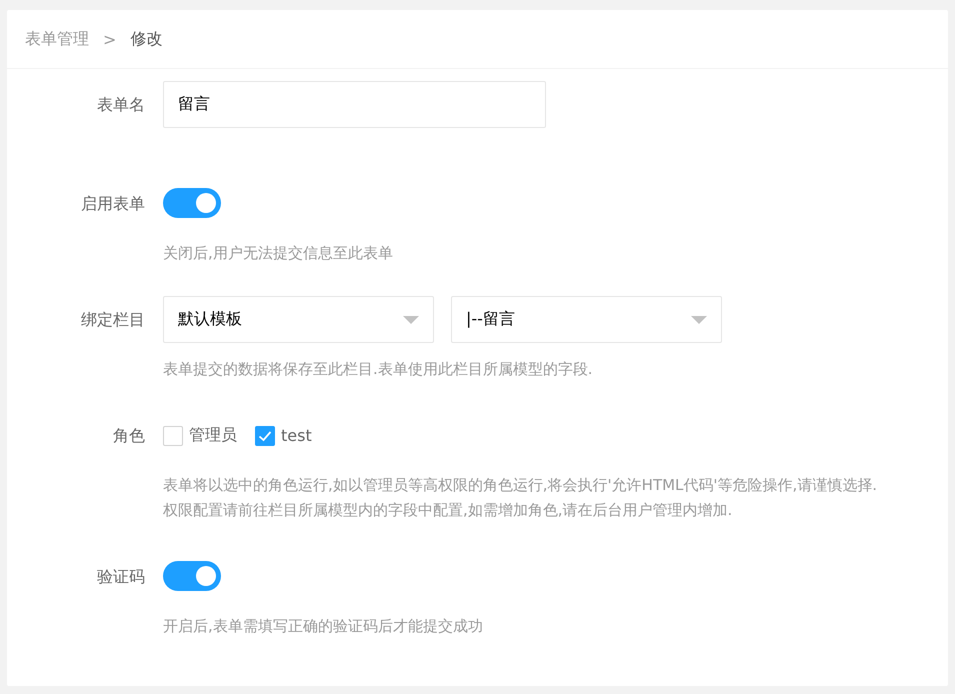  I want to click on field-label: 绑定栏目, so click(112, 320).